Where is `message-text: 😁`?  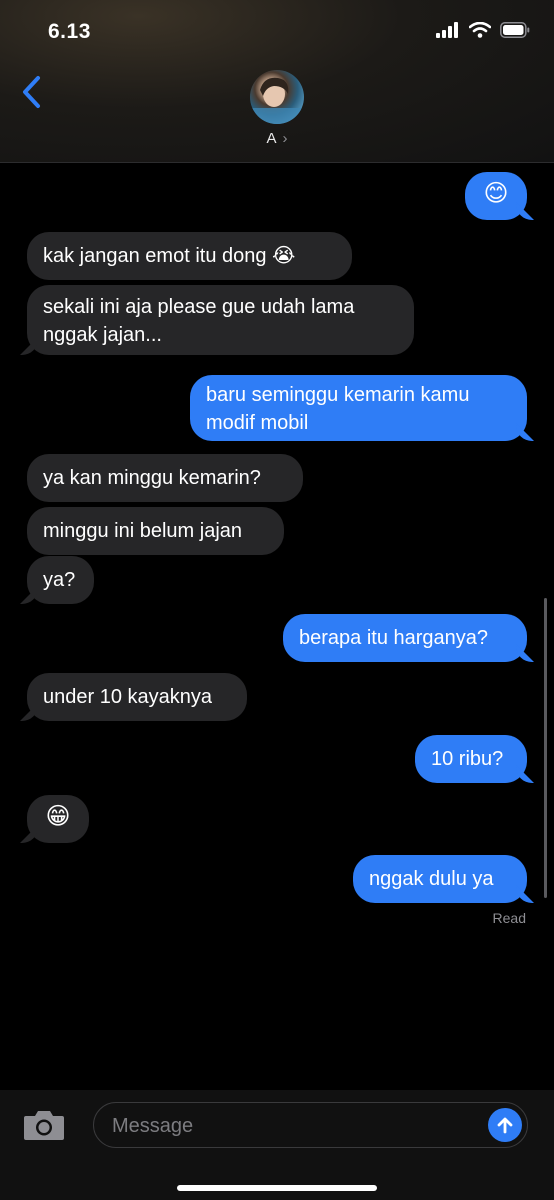 message-text: 😁 is located at coordinates (58, 816).